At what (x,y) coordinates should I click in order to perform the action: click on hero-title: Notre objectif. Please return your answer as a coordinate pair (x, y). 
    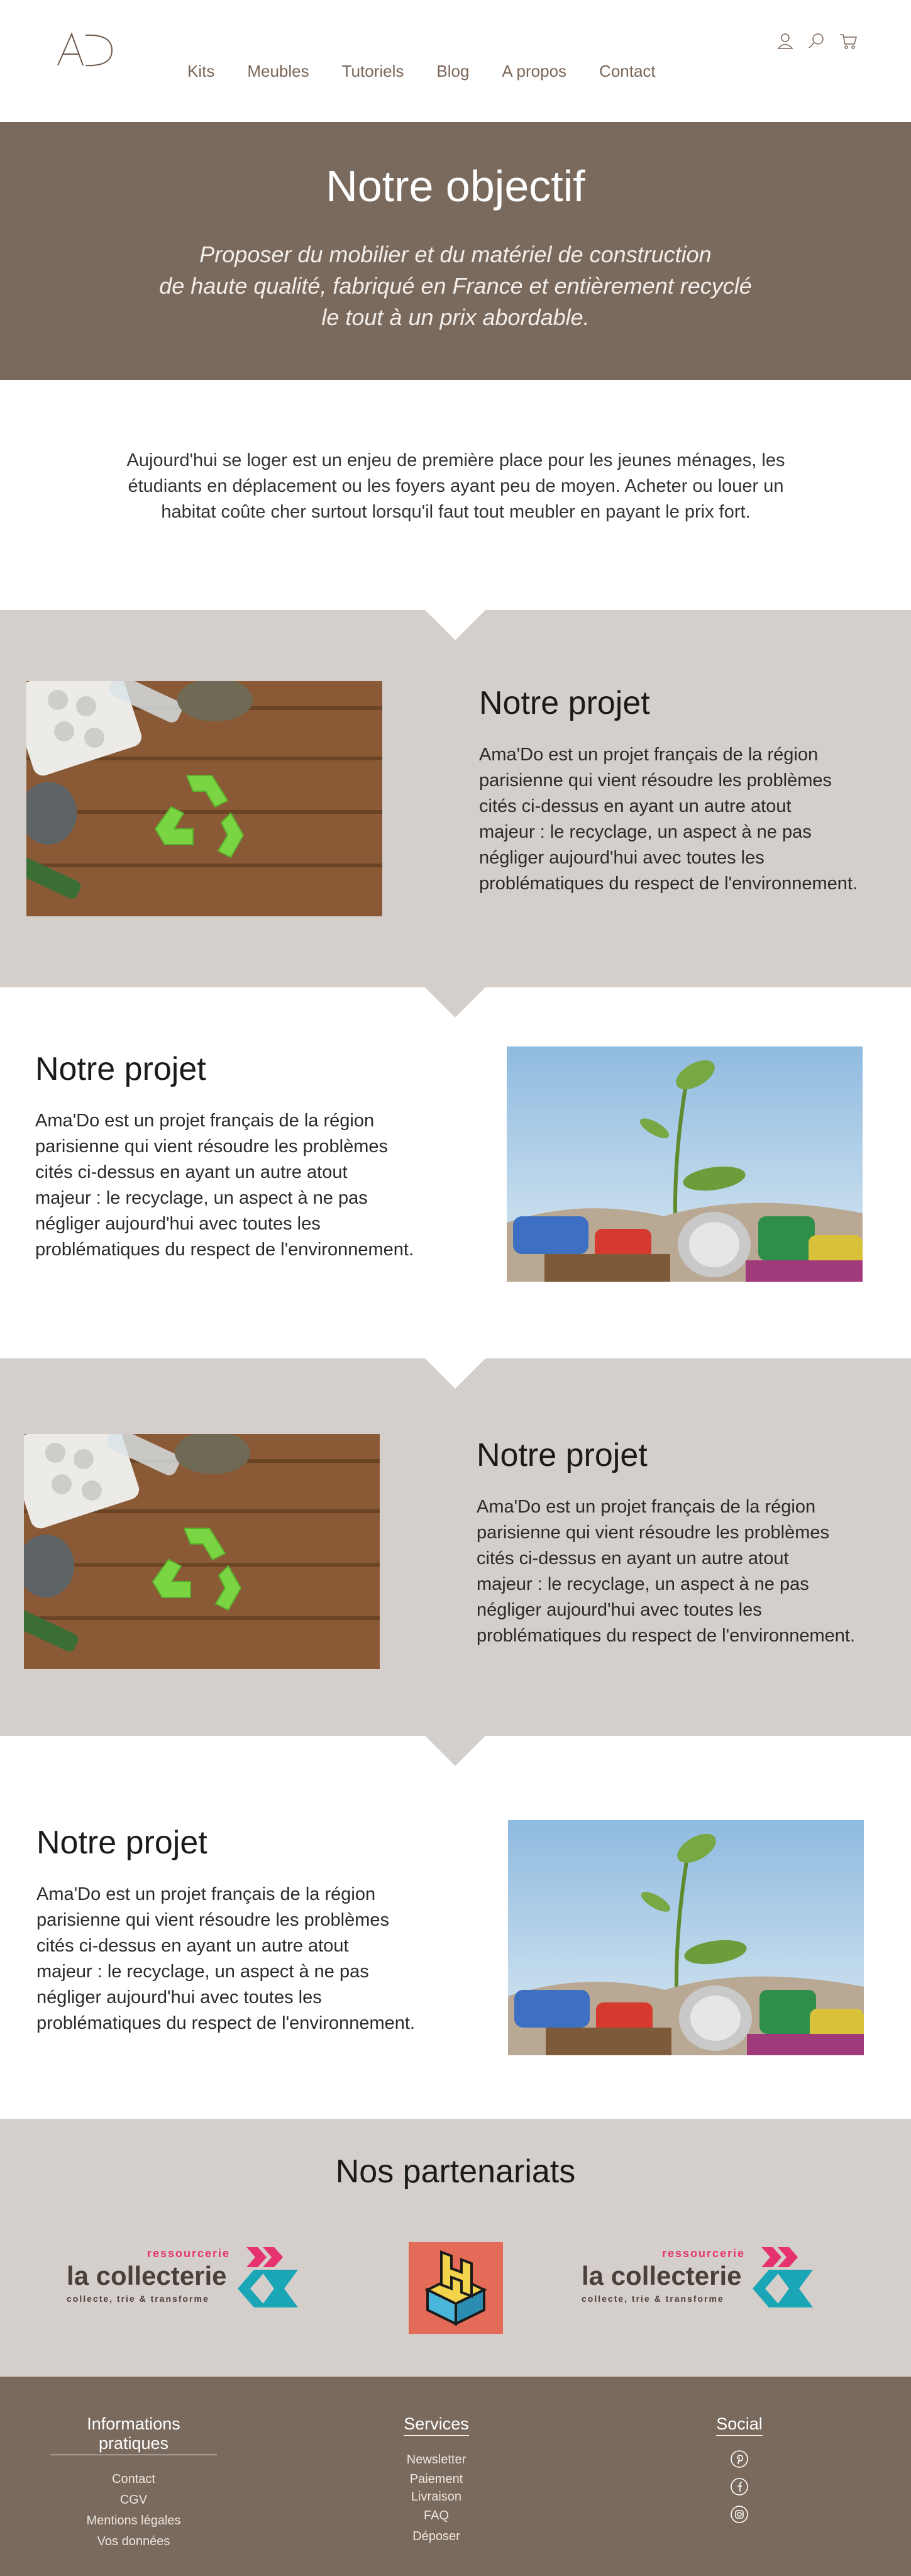
    Looking at the image, I should click on (455, 186).